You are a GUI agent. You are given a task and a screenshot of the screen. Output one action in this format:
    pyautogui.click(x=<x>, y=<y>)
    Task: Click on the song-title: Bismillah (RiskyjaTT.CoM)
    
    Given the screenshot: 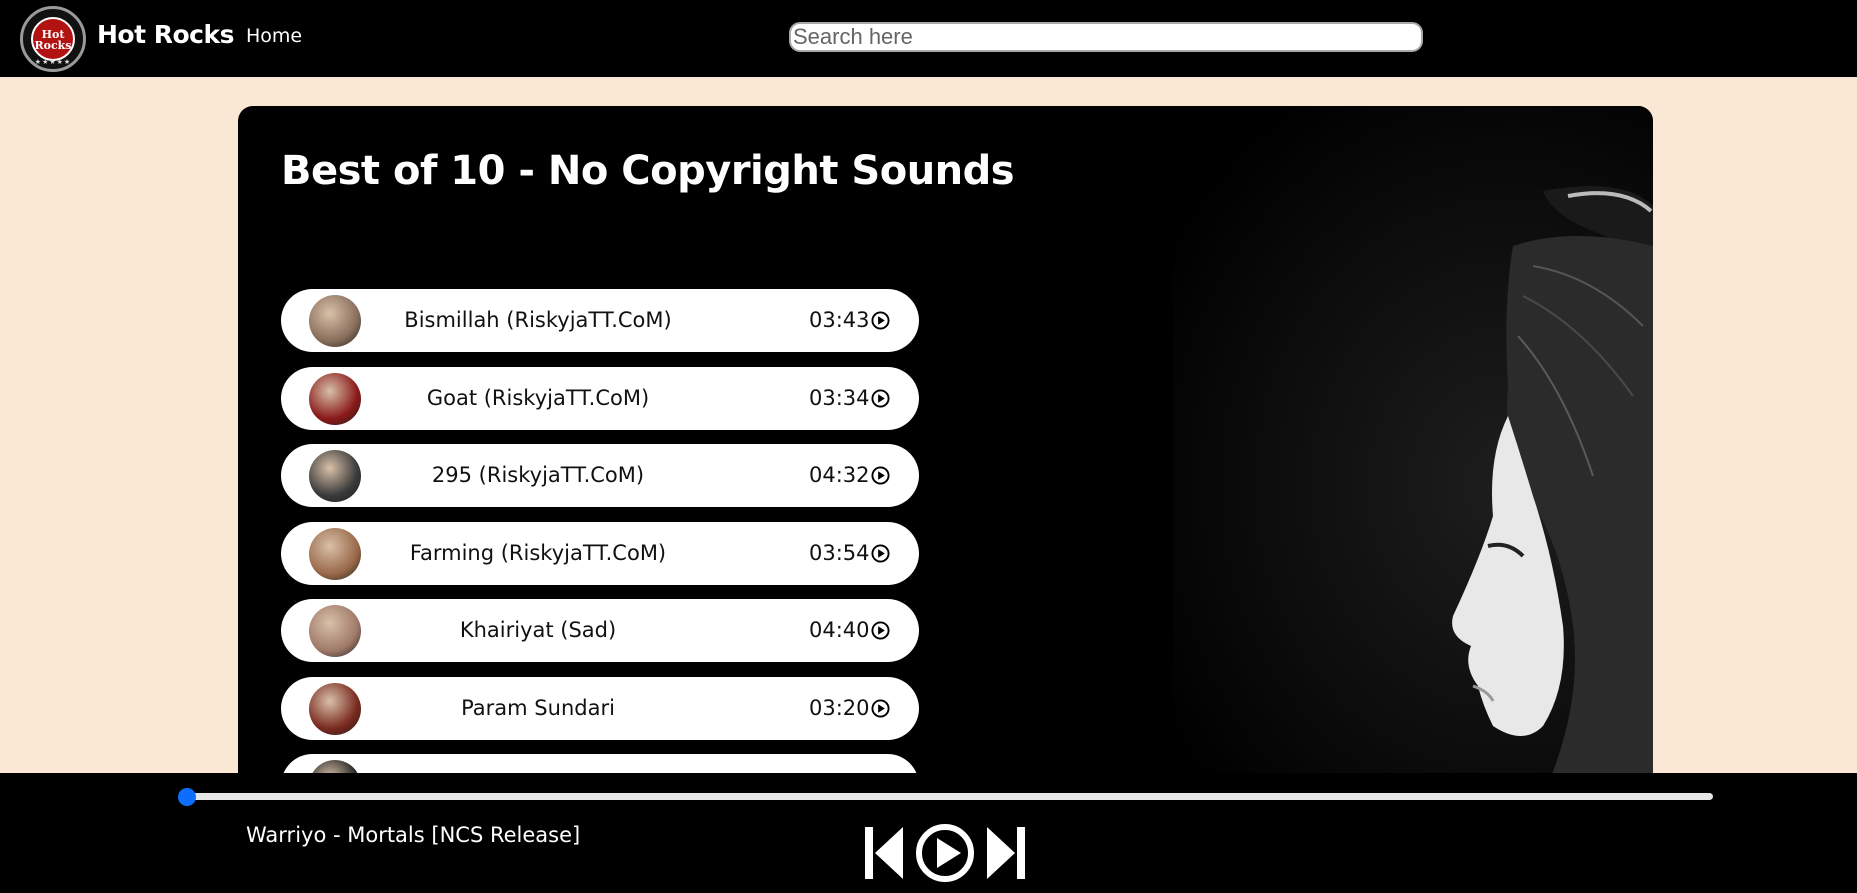 What is the action you would take?
    pyautogui.click(x=538, y=320)
    